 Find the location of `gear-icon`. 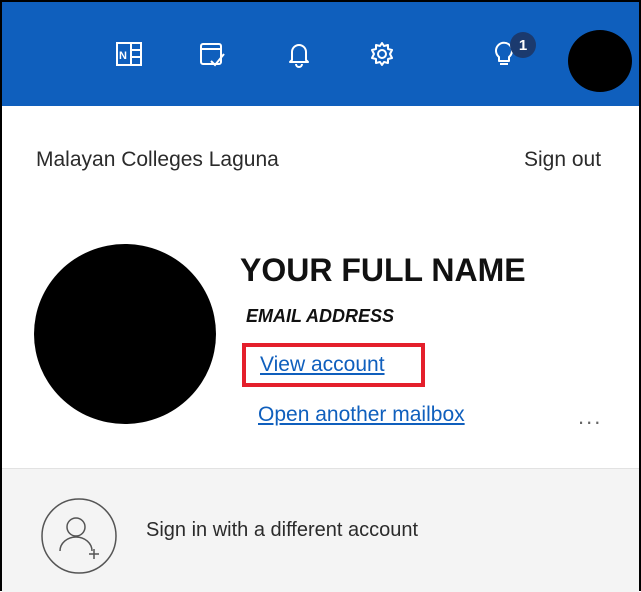

gear-icon is located at coordinates (382, 54).